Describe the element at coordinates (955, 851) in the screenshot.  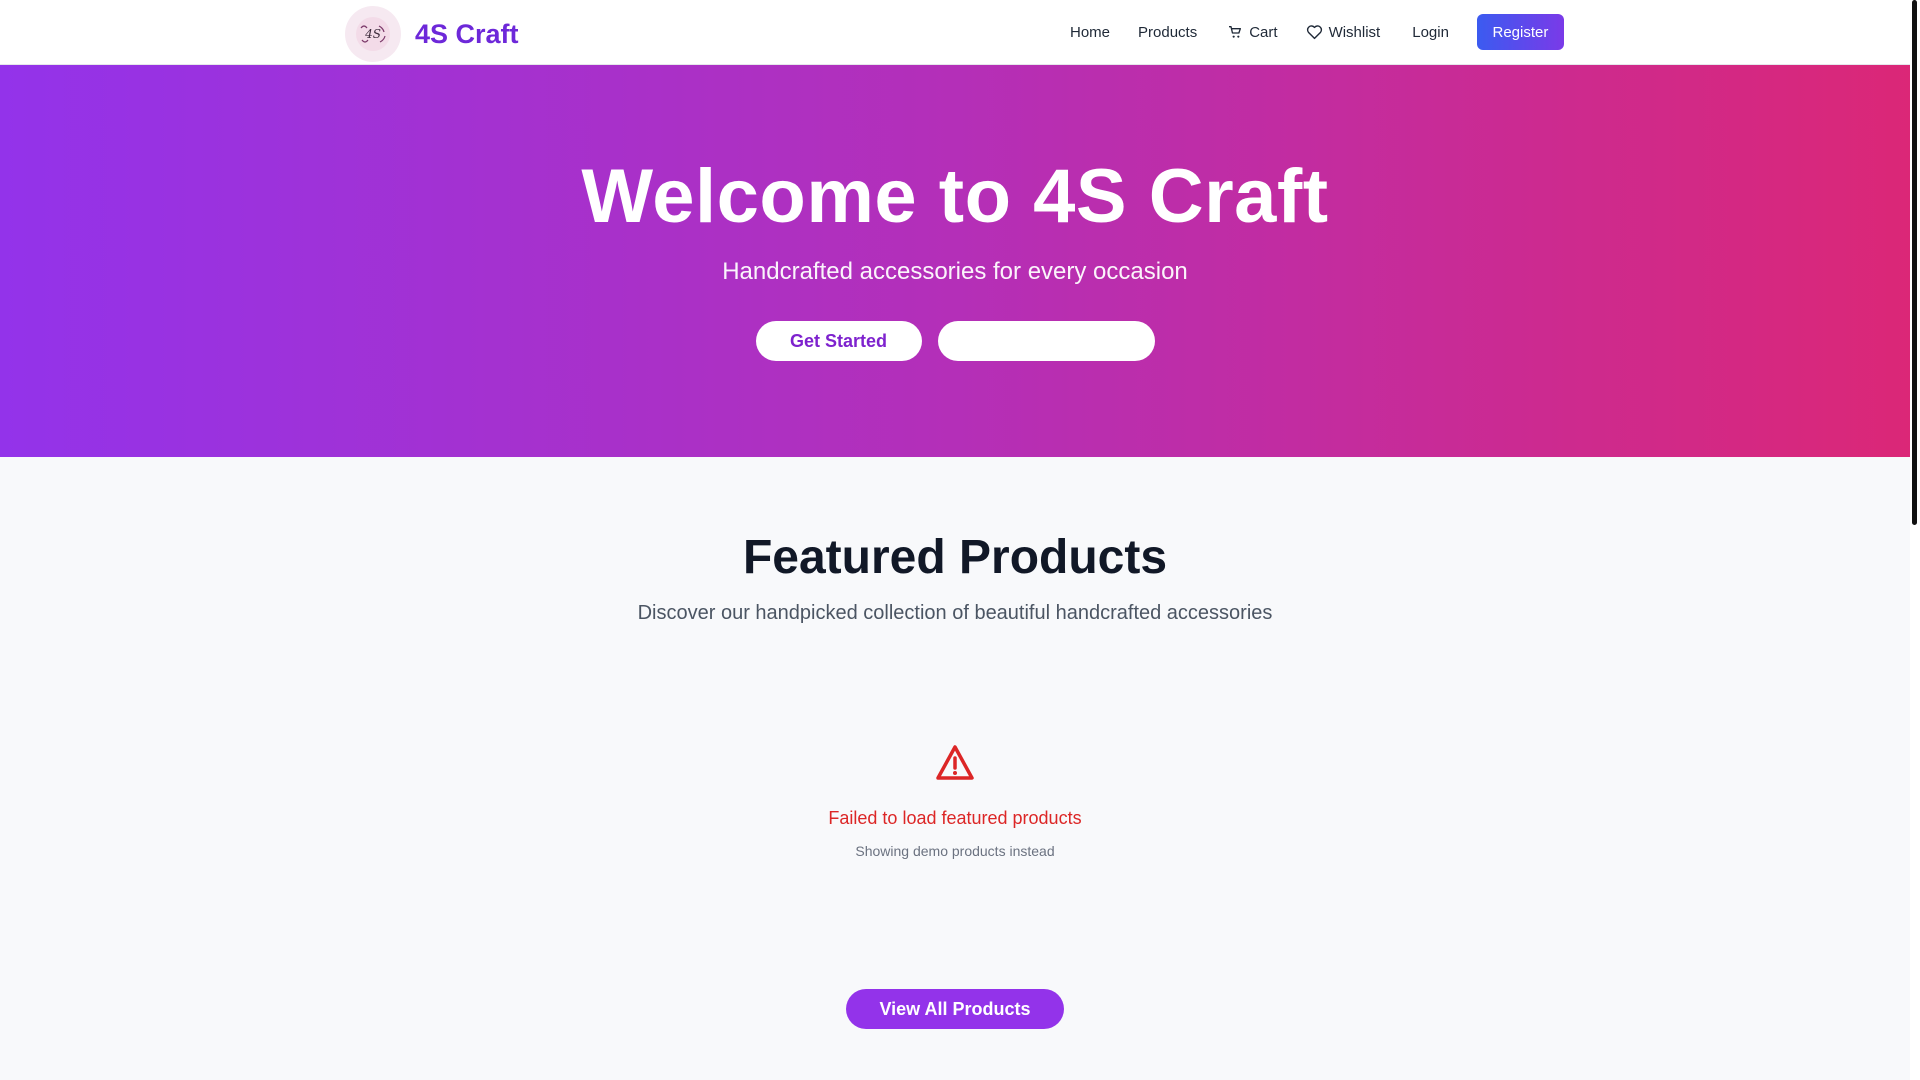
I see `featured-error-note: Showing demo products instead` at that location.